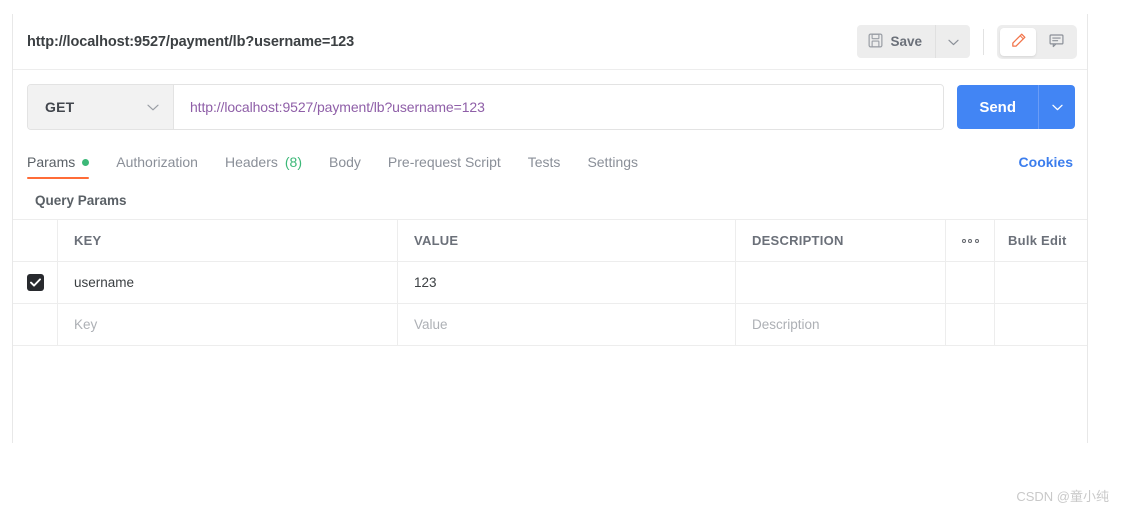 The width and height of the screenshot is (1121, 515). What do you see at coordinates (86, 162) in the screenshot?
I see `params-modified-dot` at bounding box center [86, 162].